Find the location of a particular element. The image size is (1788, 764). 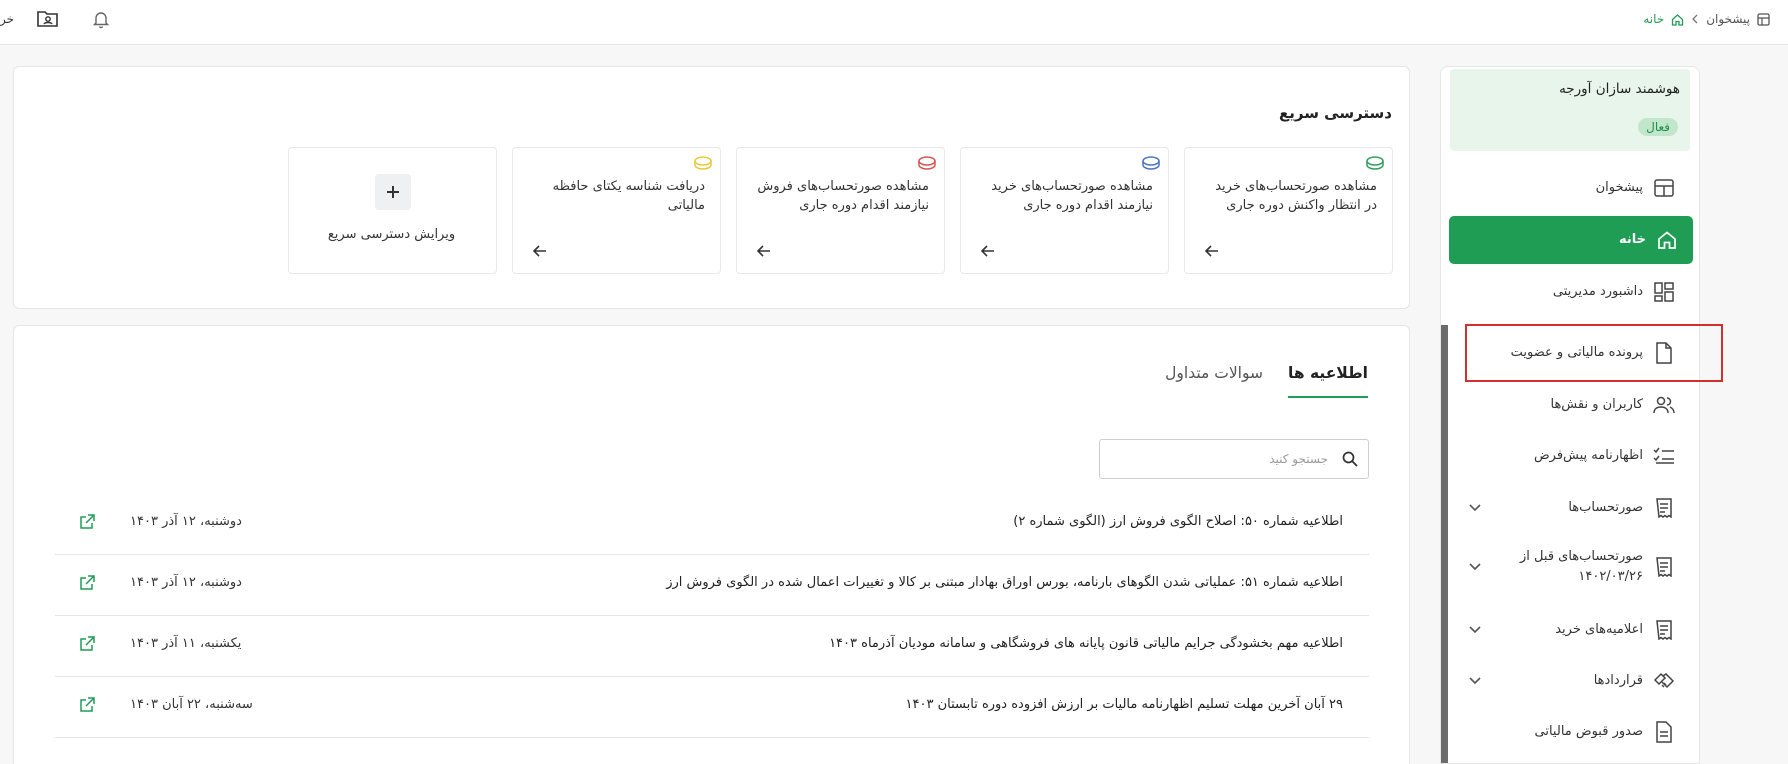

highlight-box is located at coordinates (1594, 353).